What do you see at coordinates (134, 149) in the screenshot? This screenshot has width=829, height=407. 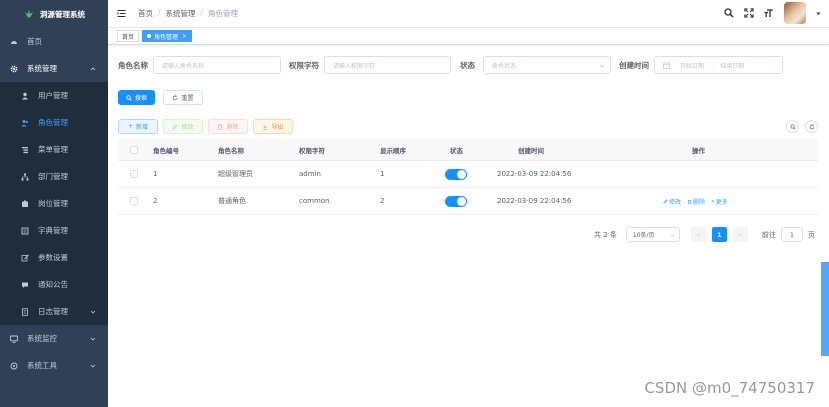 I see `select-all-checkbox` at bounding box center [134, 149].